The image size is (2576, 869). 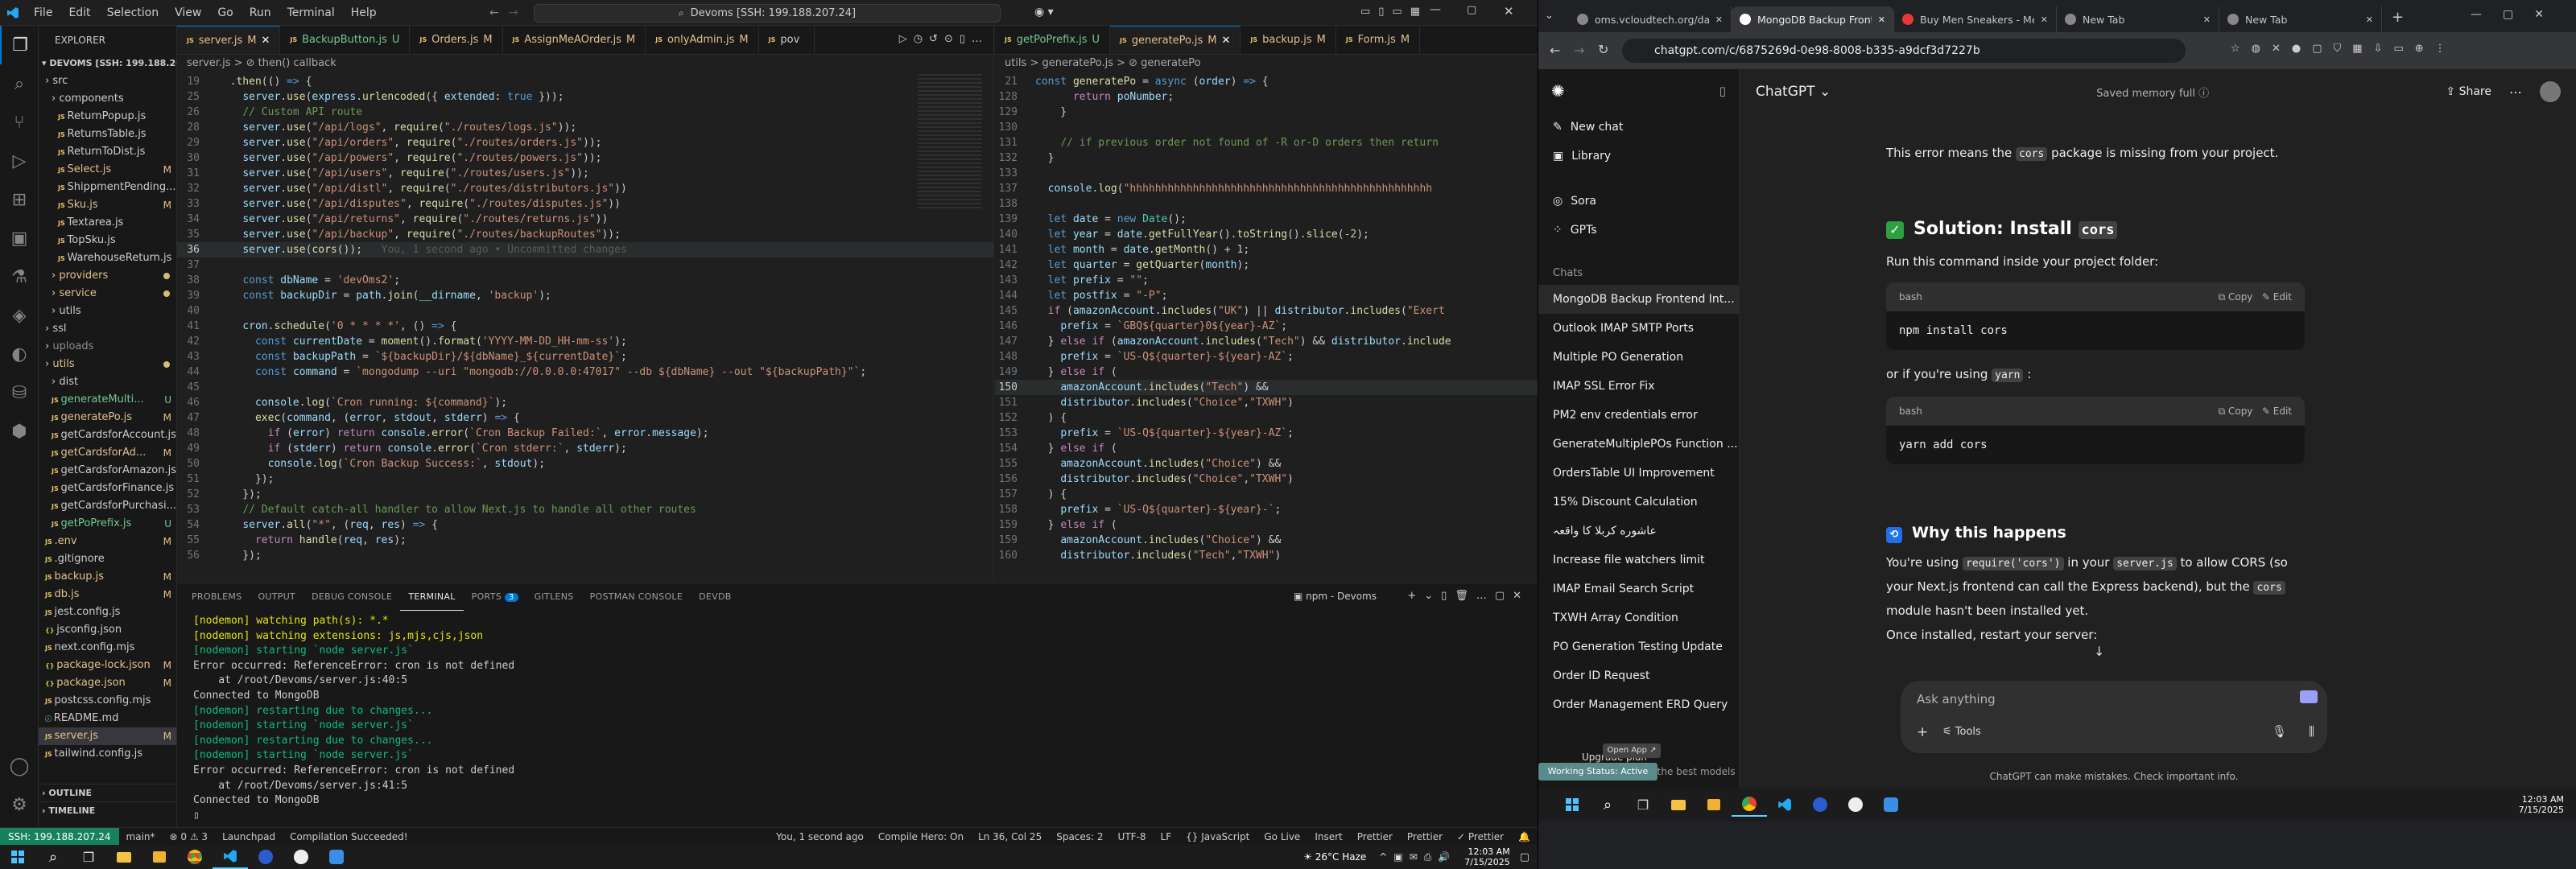 What do you see at coordinates (513, 12) in the screenshot?
I see `nav-forward-icon: →` at bounding box center [513, 12].